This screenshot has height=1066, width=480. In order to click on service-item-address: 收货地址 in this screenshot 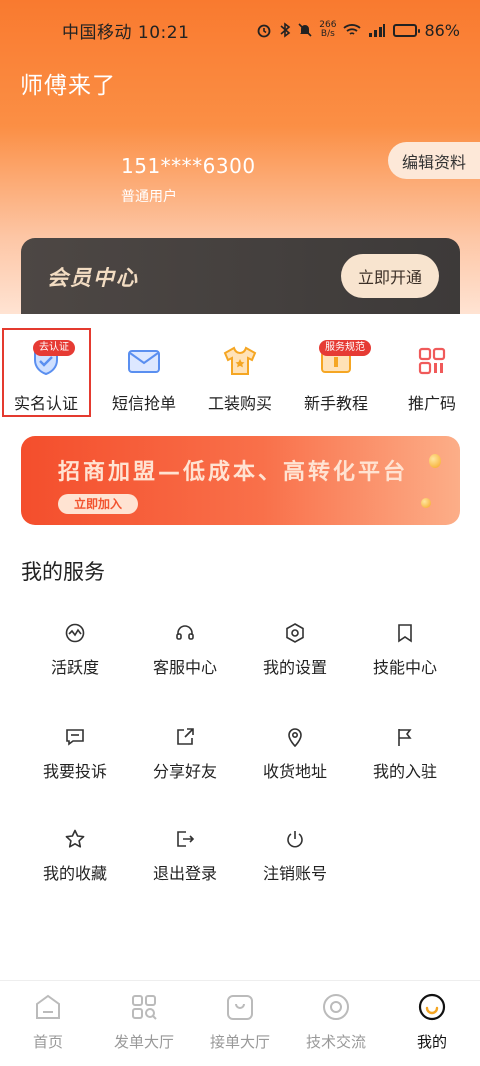, I will do `click(295, 757)`.